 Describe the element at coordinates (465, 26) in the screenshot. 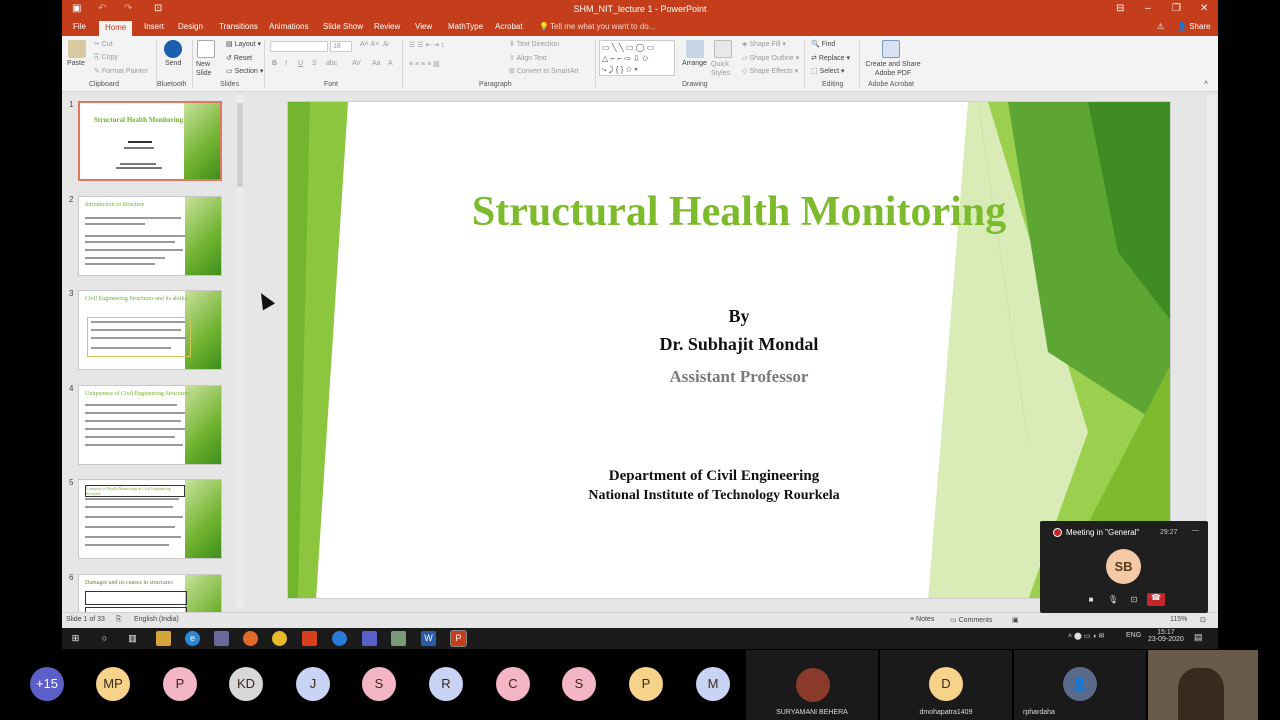

I see `tab-mathtype: MathType` at that location.